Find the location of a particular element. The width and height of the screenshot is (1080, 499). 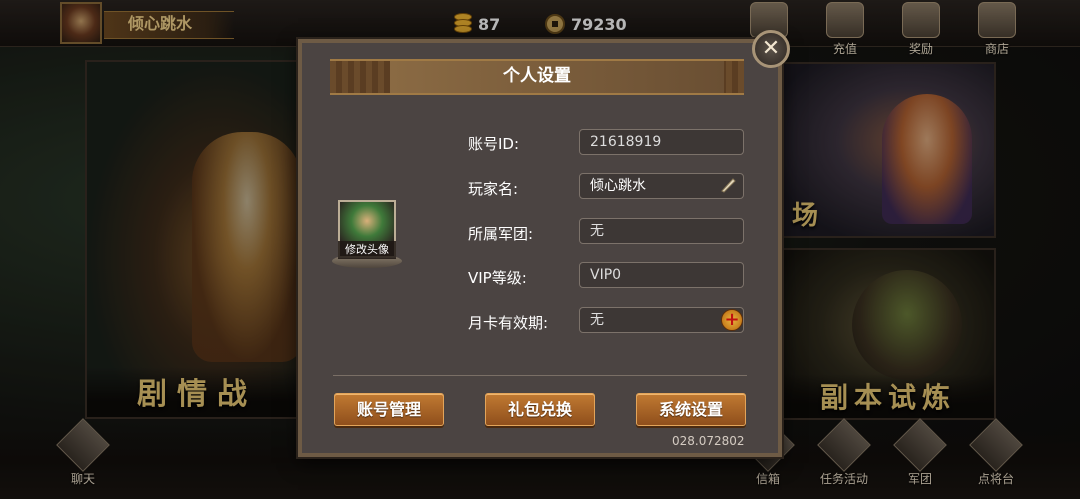

account-manage-button: 账号管理 is located at coordinates (389, 409).